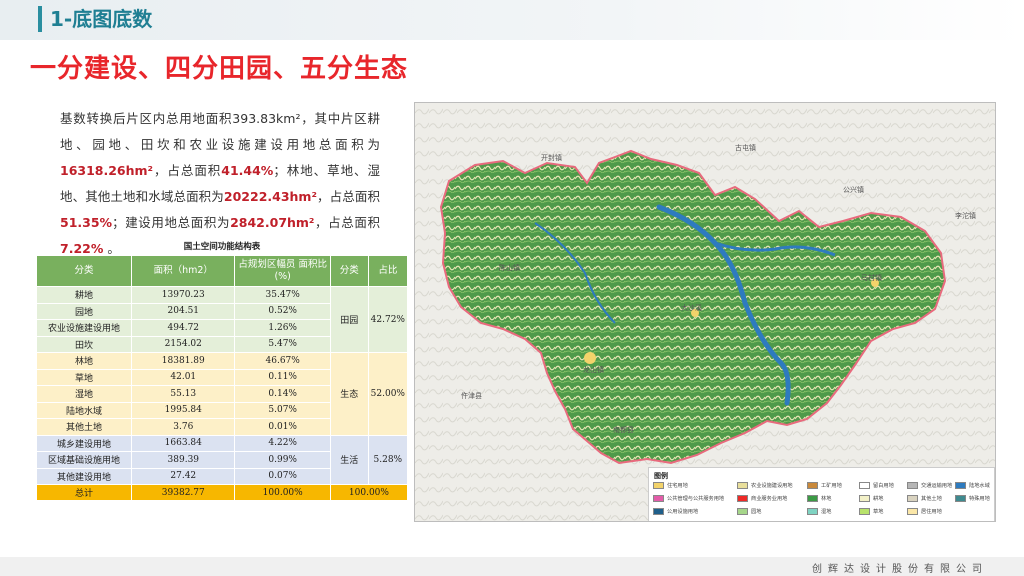  I want to click on para-value-3: 20222.43hm², so click(270, 196).